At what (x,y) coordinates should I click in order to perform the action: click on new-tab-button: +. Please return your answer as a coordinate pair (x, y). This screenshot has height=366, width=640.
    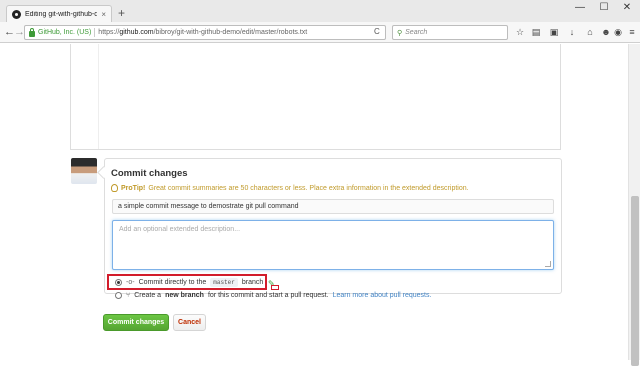
    Looking at the image, I should click on (121, 13).